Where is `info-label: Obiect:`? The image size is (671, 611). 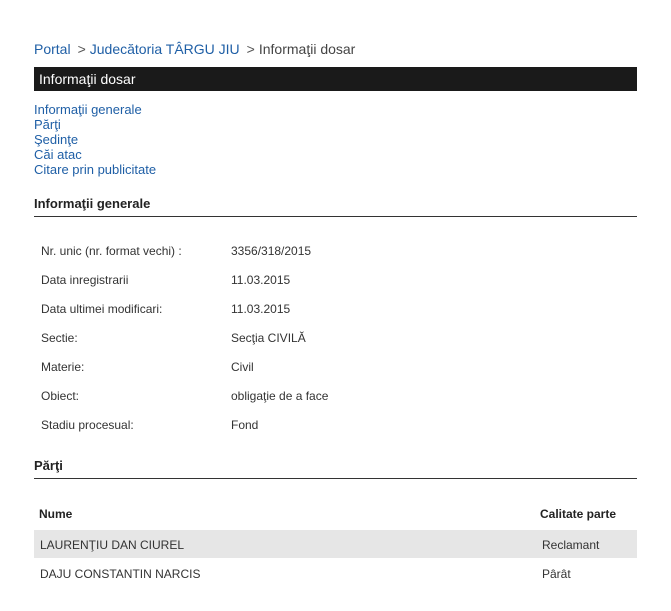
info-label: Obiect: is located at coordinates (60, 396).